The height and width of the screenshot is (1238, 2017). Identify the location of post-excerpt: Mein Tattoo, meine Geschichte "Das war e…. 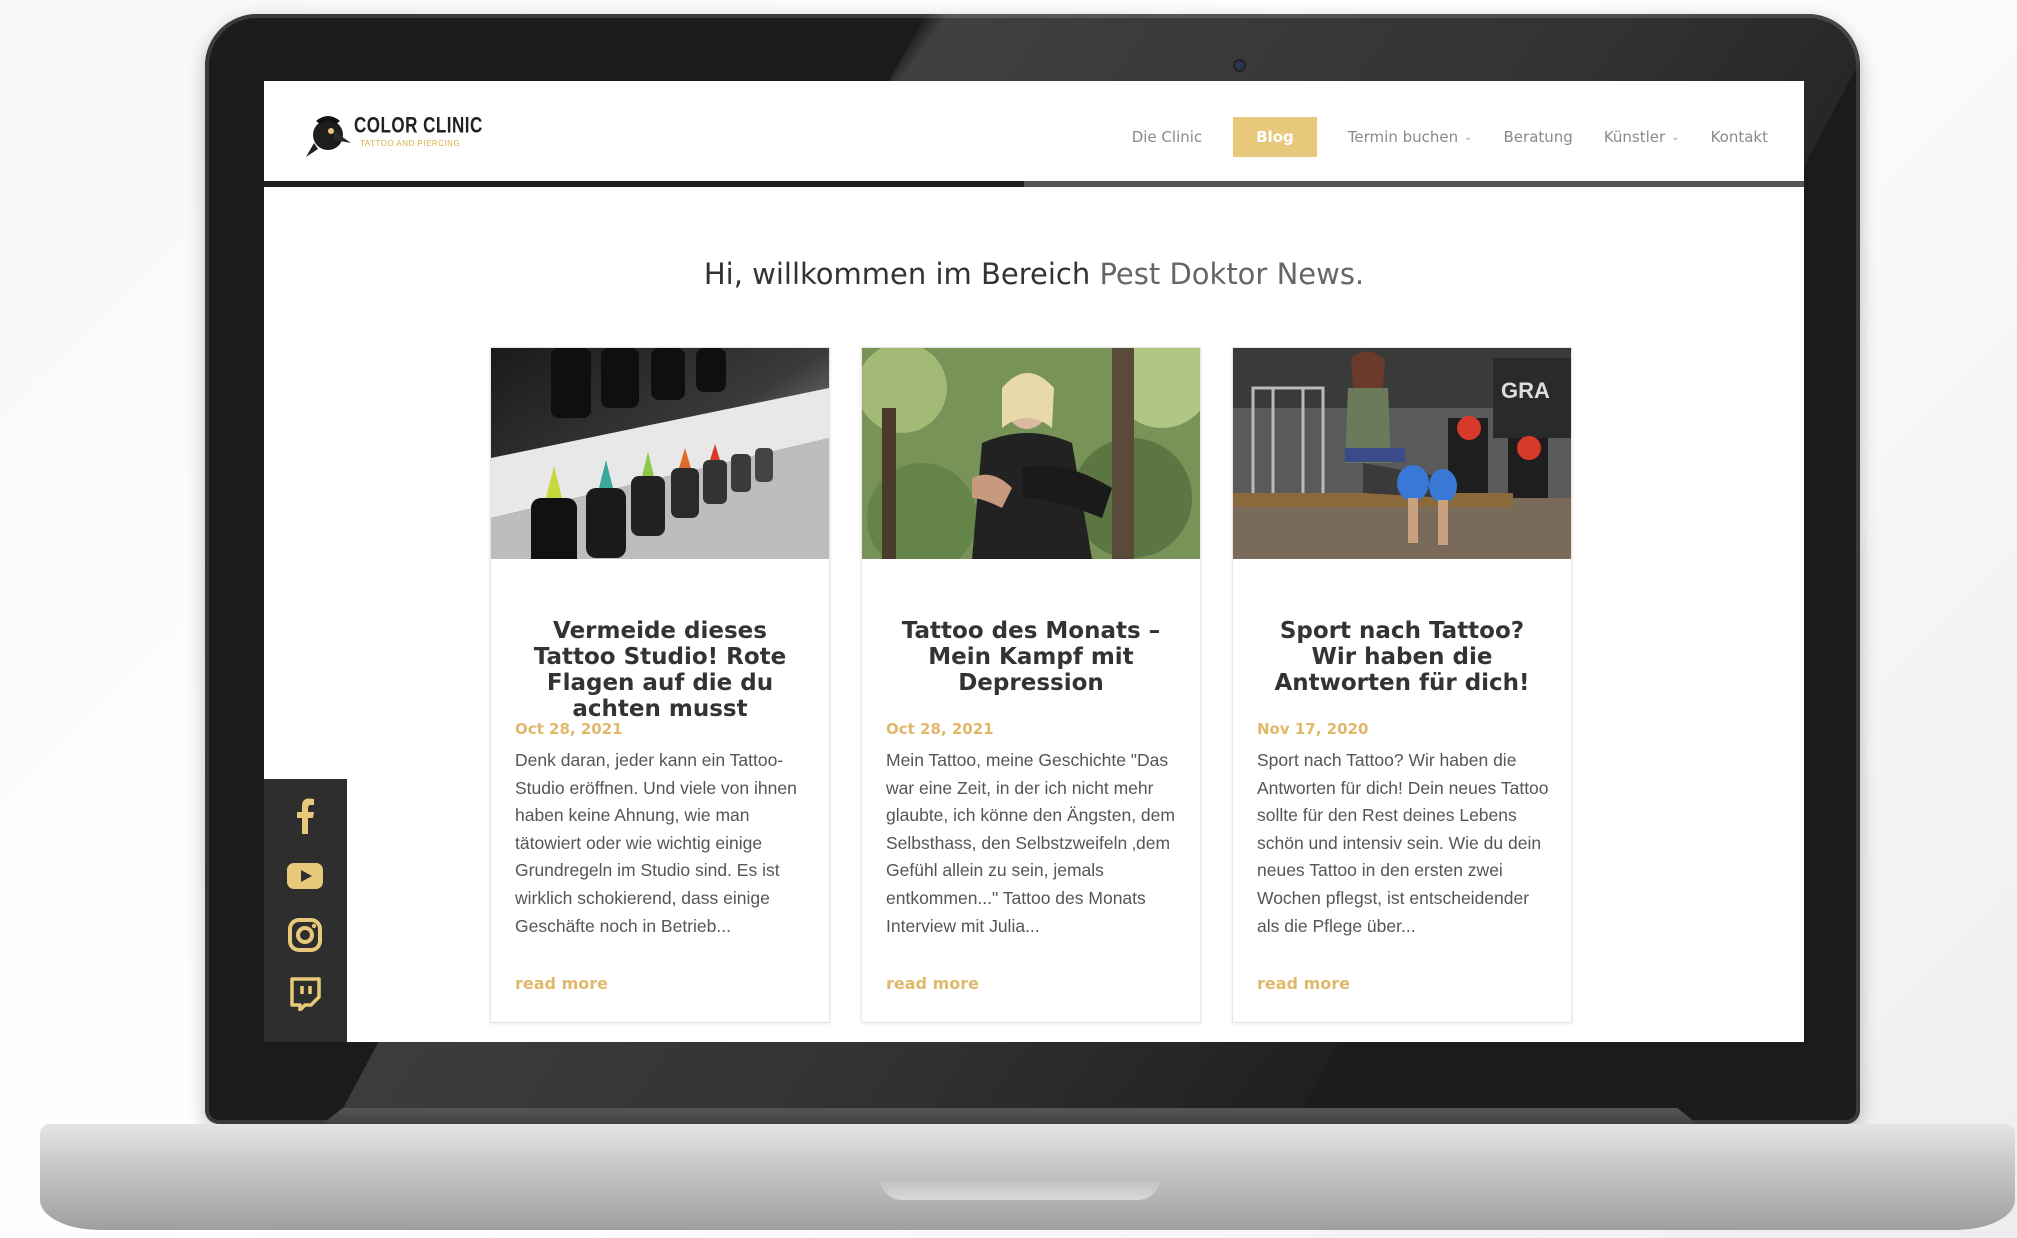
(1030, 843).